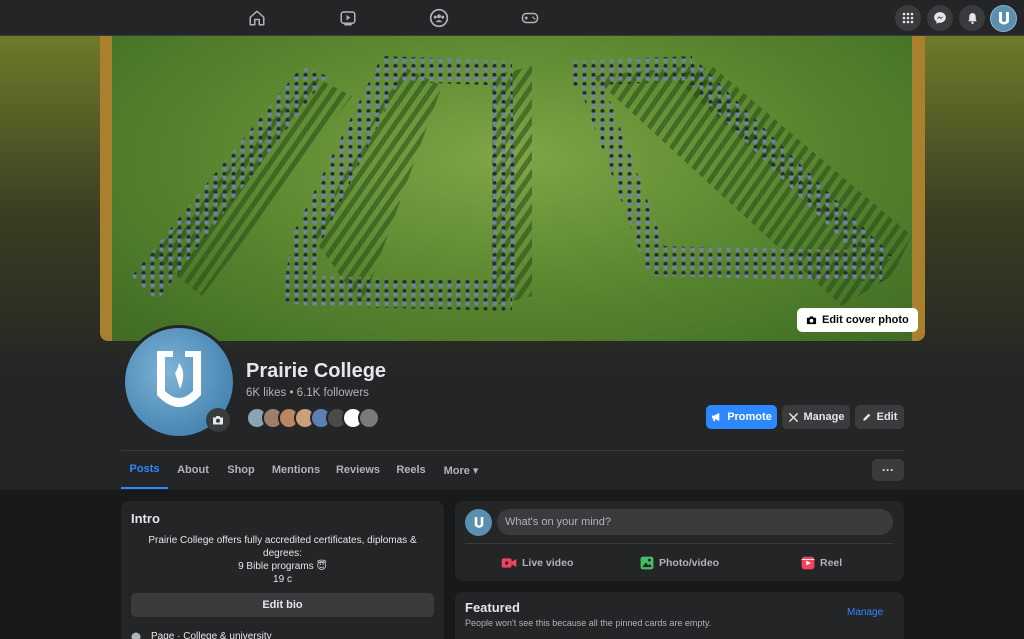 Image resolution: width=1024 pixels, height=639 pixels. Describe the element at coordinates (296, 470) in the screenshot. I see `tab-mentions: Mentions` at that location.